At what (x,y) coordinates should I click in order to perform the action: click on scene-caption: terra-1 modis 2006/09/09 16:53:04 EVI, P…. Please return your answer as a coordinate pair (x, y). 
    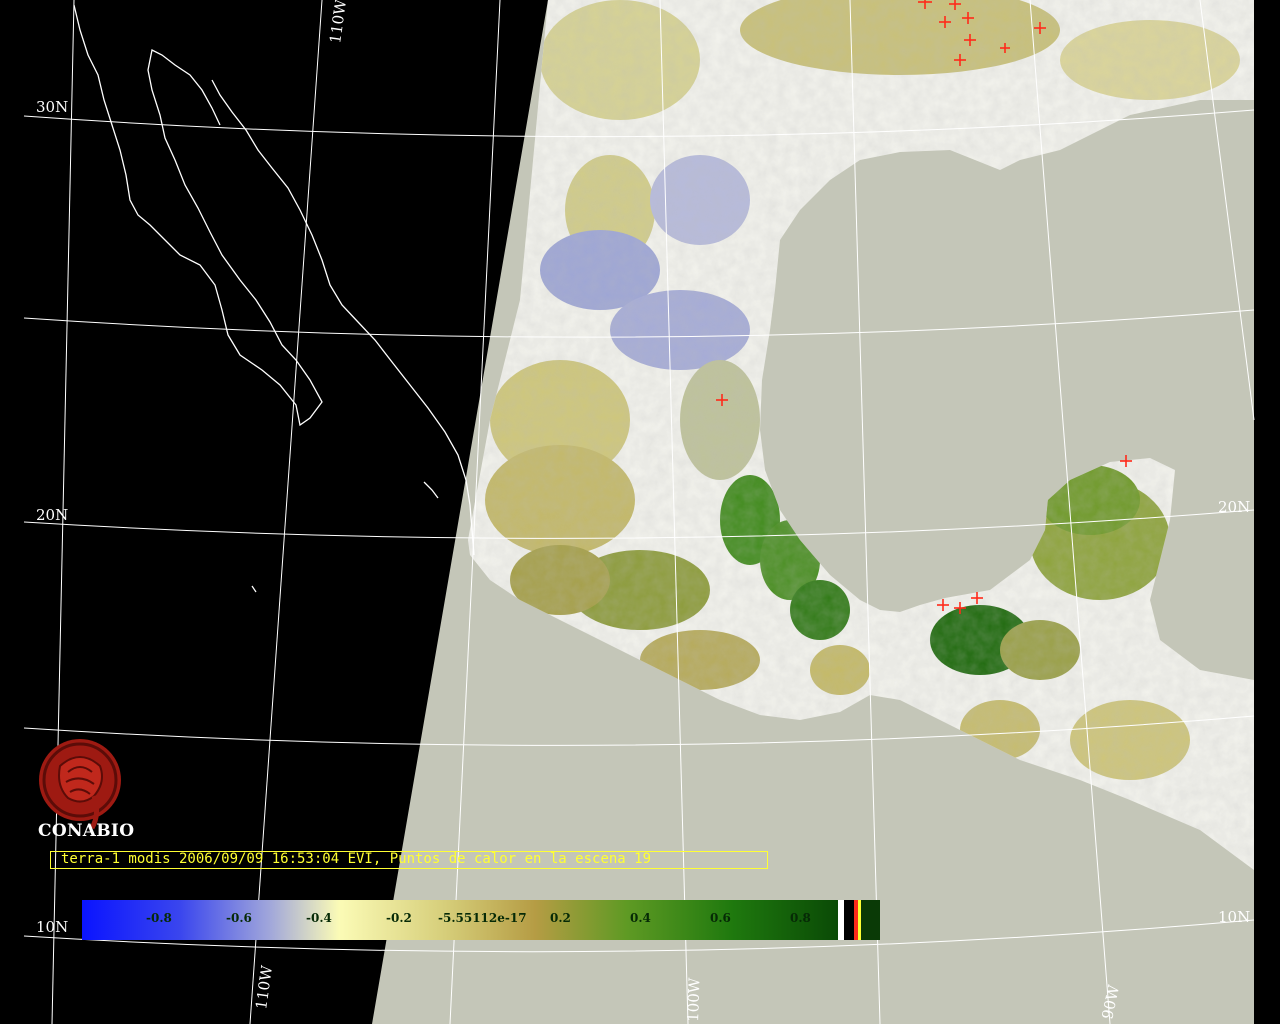
    Looking at the image, I should click on (356, 859).